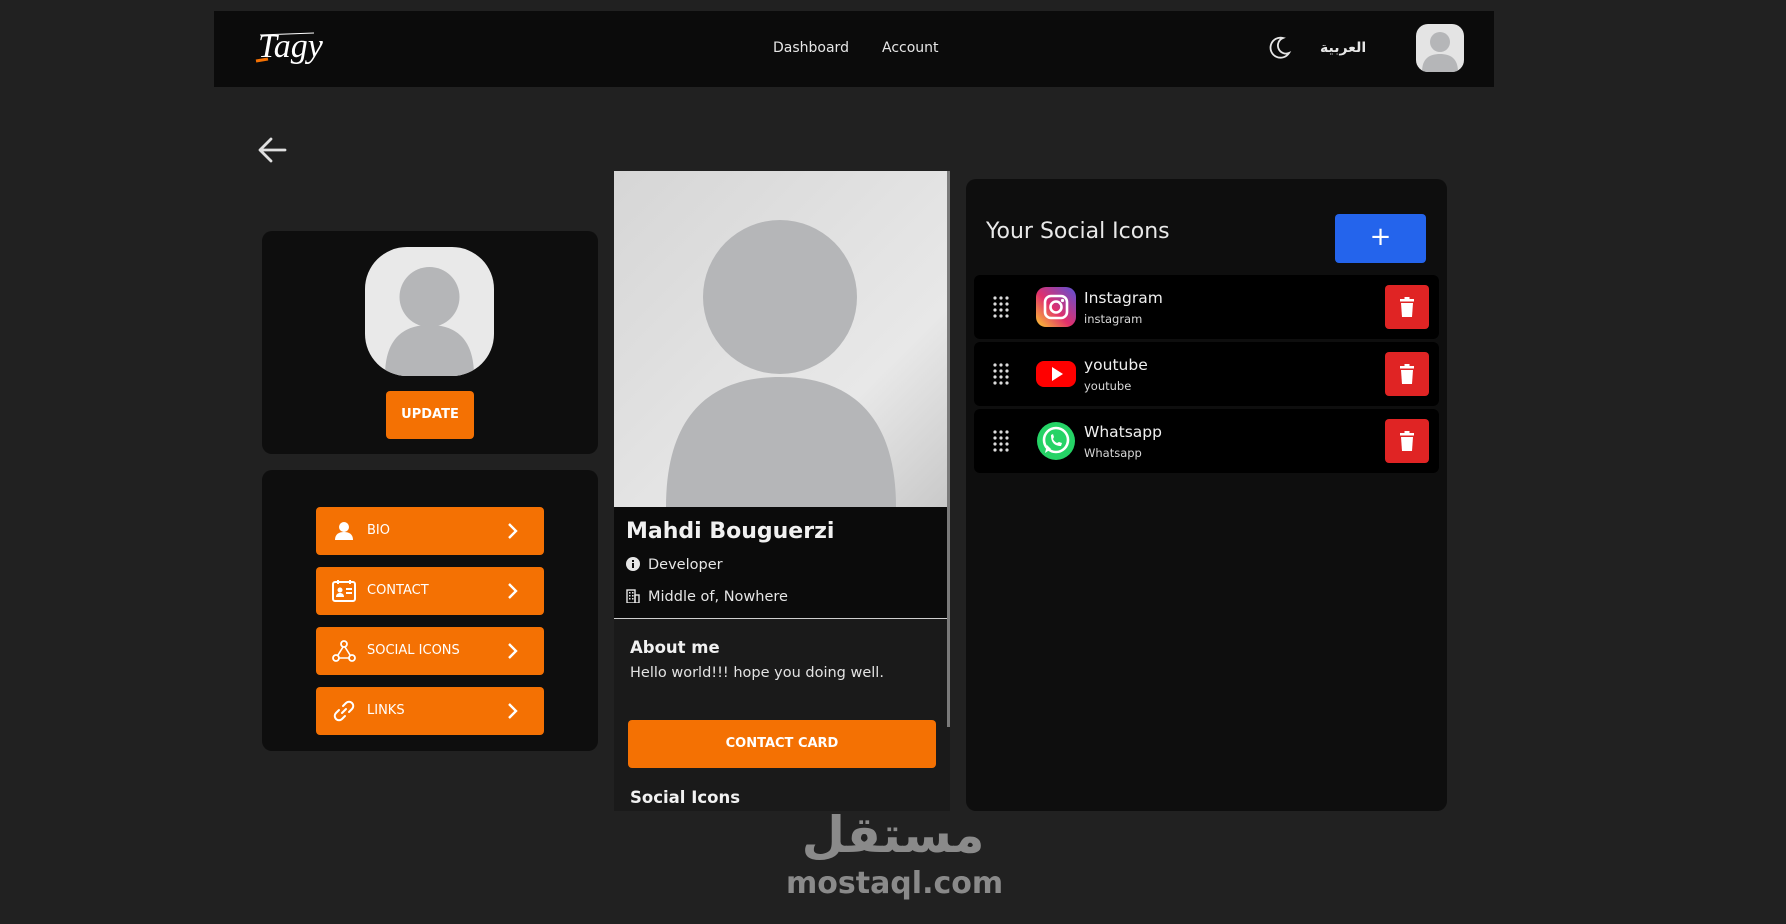 Image resolution: width=1786 pixels, height=924 pixels. What do you see at coordinates (430, 415) in the screenshot?
I see `update-photo-button: UPDATE` at bounding box center [430, 415].